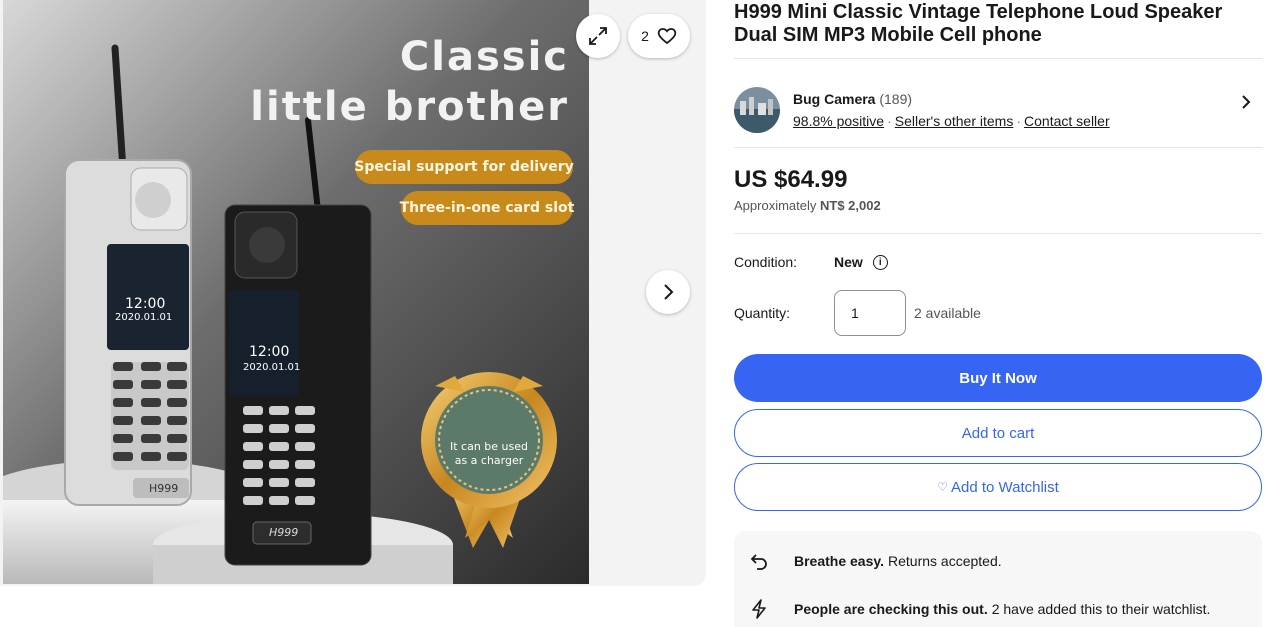  Describe the element at coordinates (645, 36) in the screenshot. I see `watchers-count: 2` at that location.